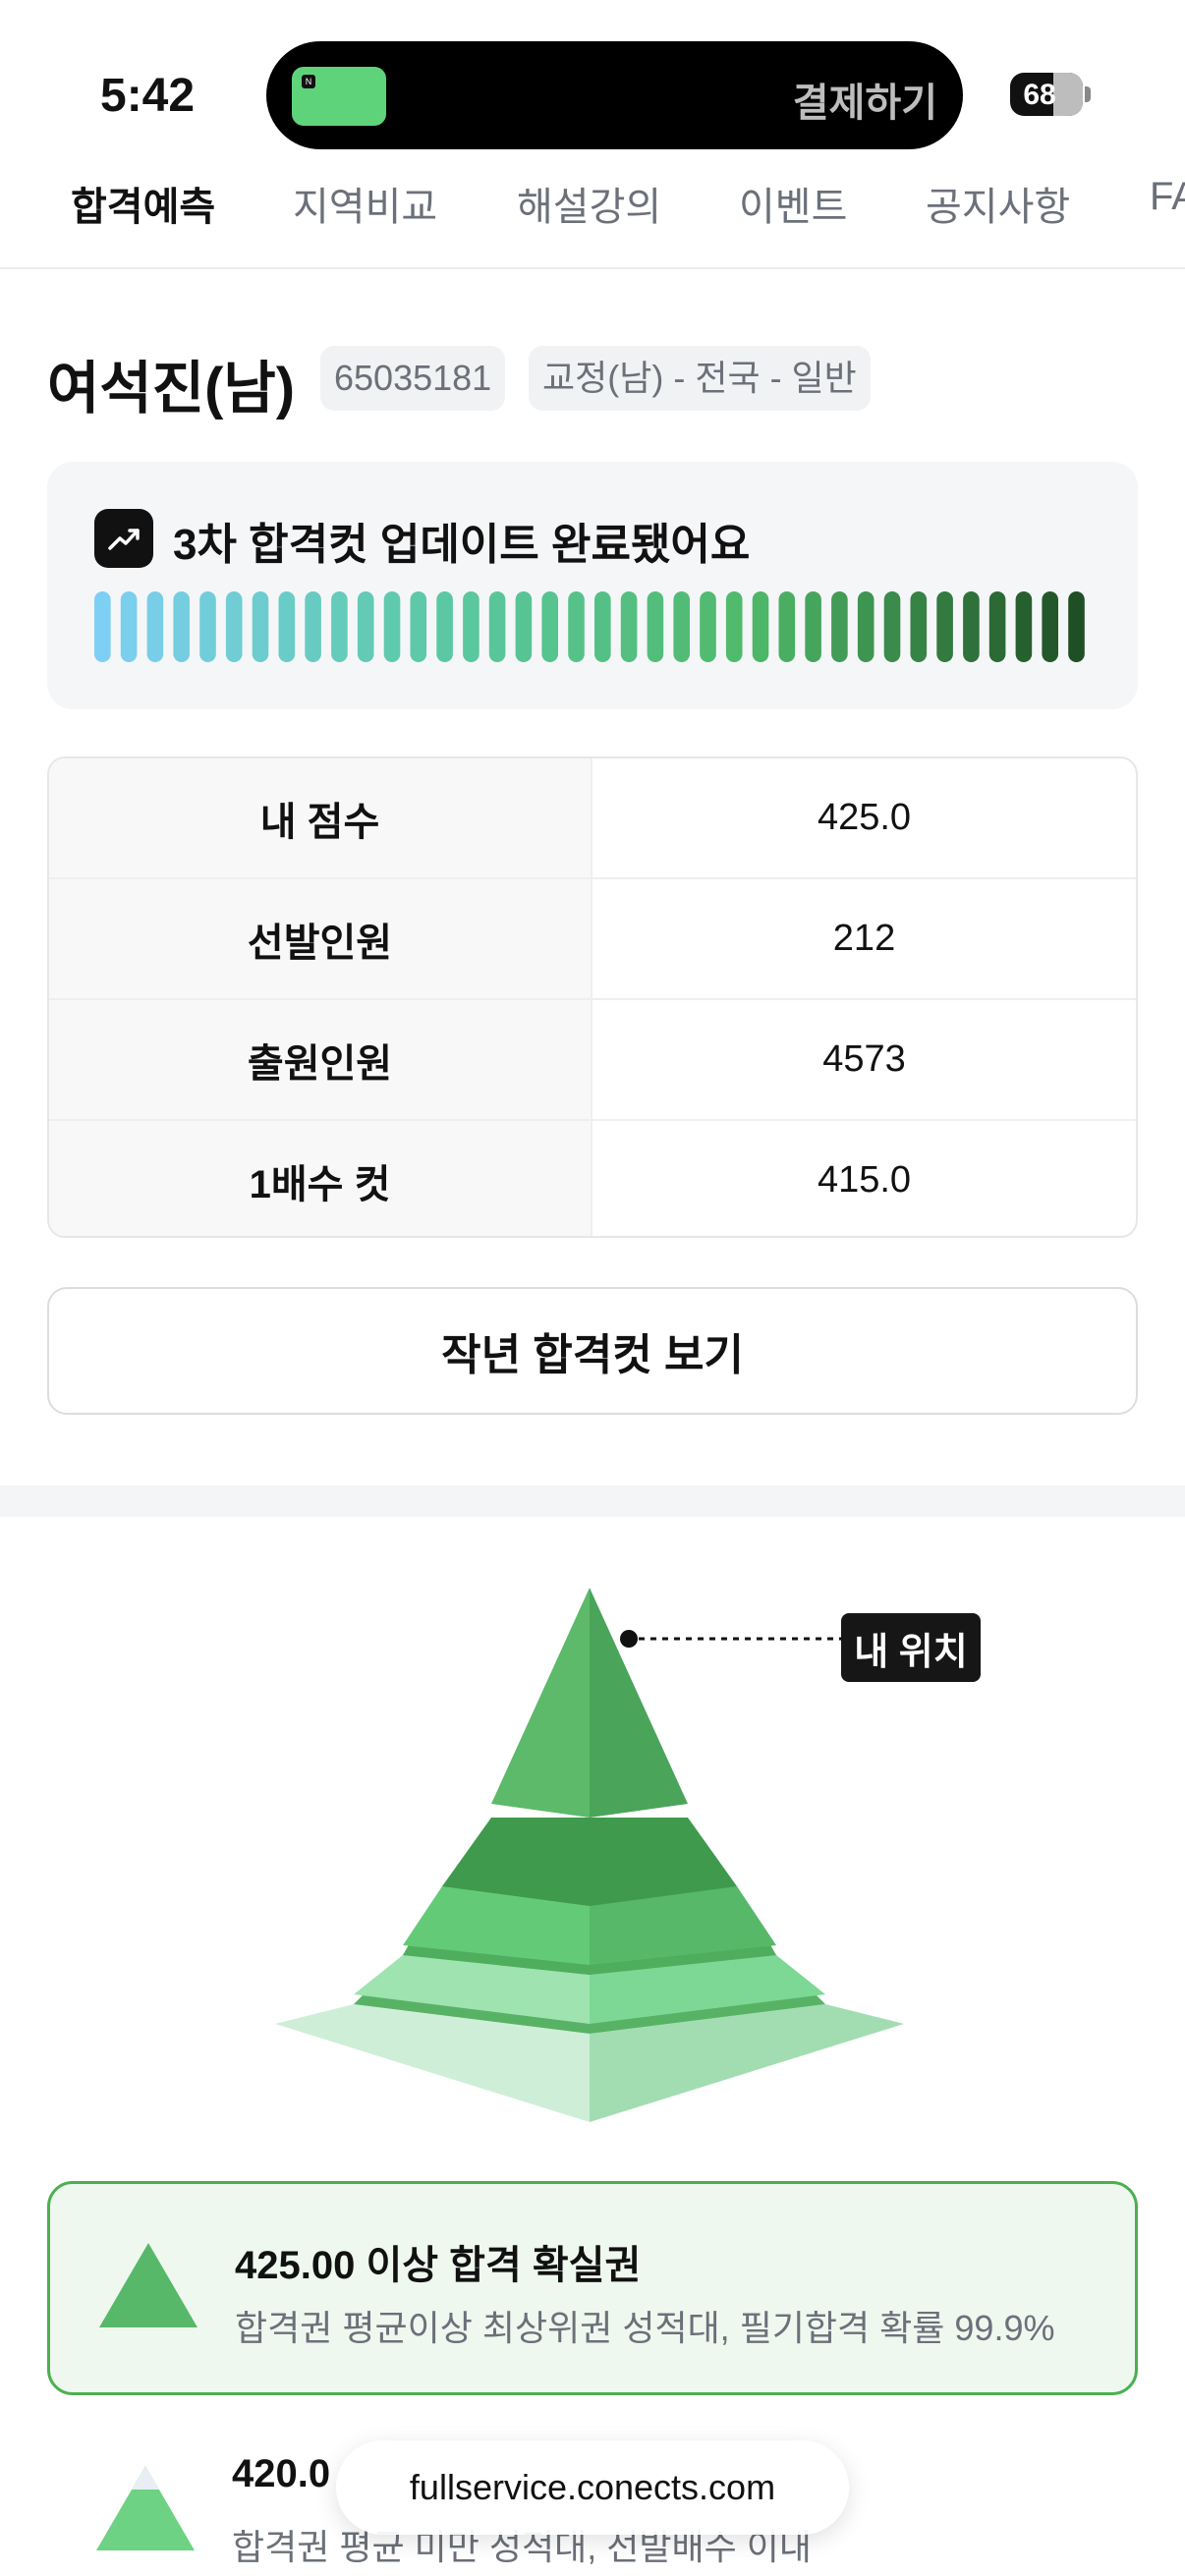 This screenshot has height=2576, width=1185. What do you see at coordinates (320, 817) in the screenshot?
I see `row-label: 내 점수` at bounding box center [320, 817].